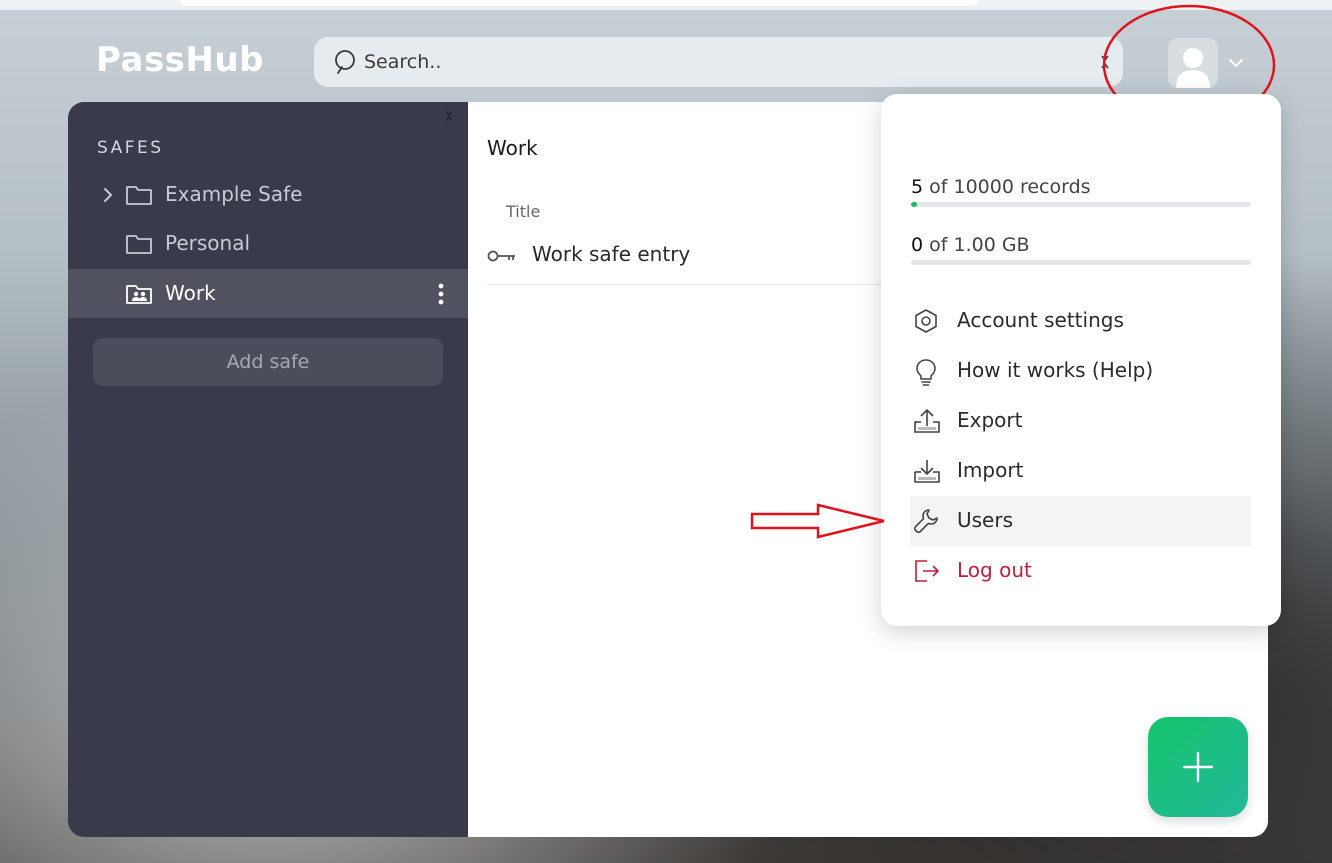 The width and height of the screenshot is (1332, 863). Describe the element at coordinates (1080, 421) in the screenshot. I see `menu-item-export: Export` at that location.